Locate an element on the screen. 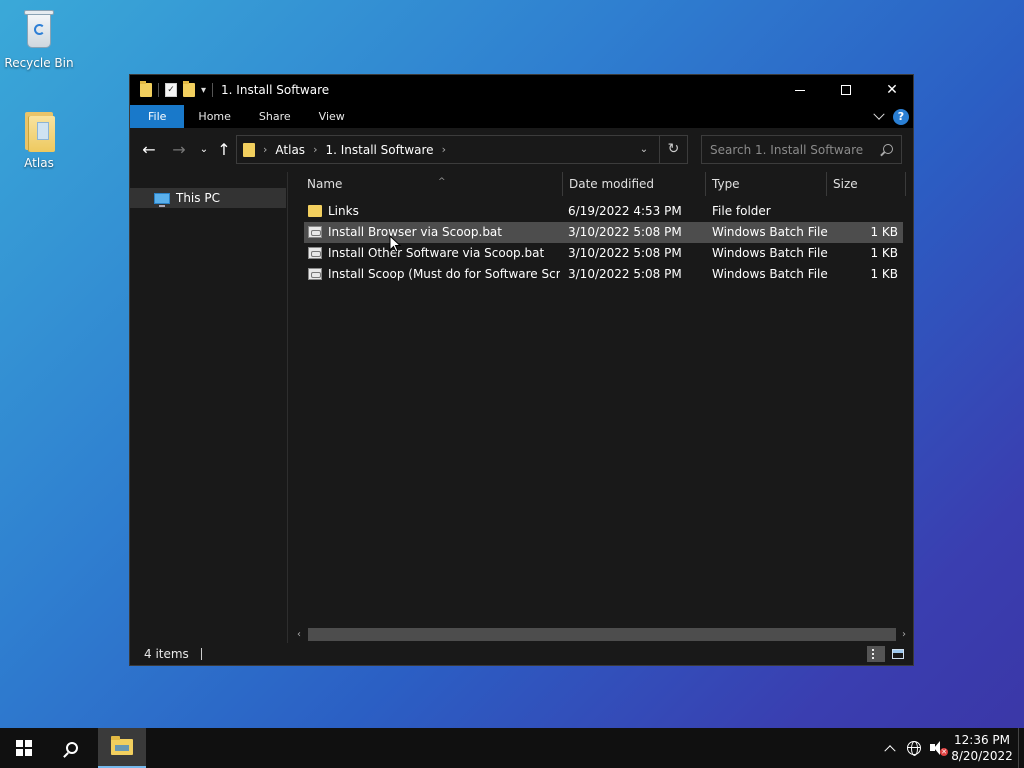 This screenshot has width=1024, height=768. breadcrumb-install-software: 1. Install Software is located at coordinates (379, 150).